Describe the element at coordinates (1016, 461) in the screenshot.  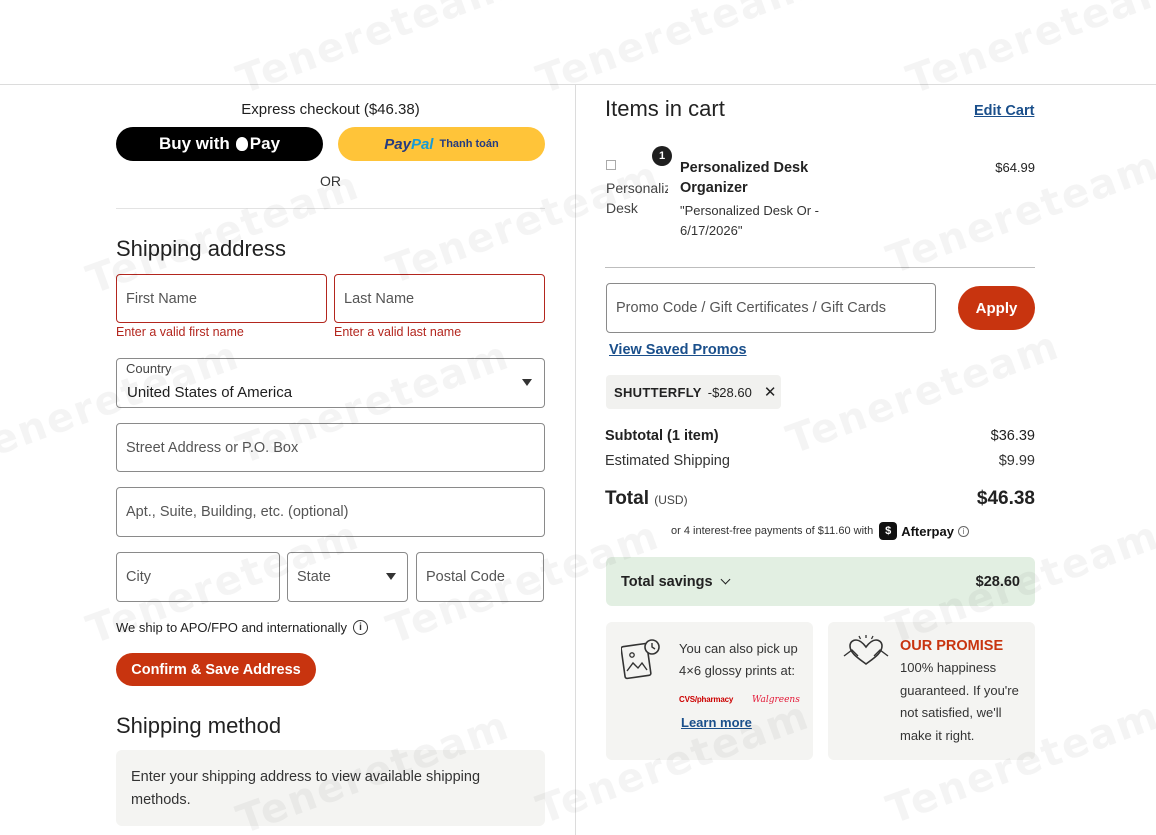
I see `shipping-value: $9.99` at that location.